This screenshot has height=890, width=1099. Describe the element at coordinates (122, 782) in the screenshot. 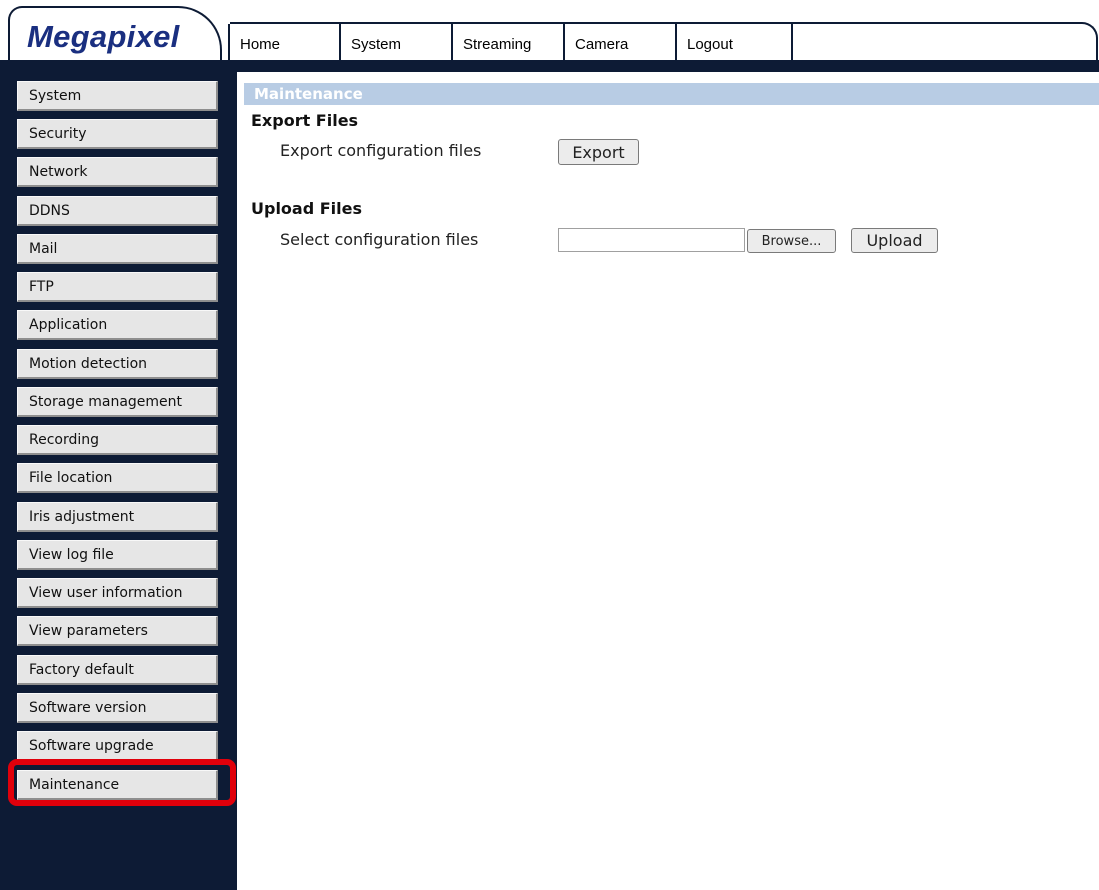

I see `maintenance-highlight-box` at that location.